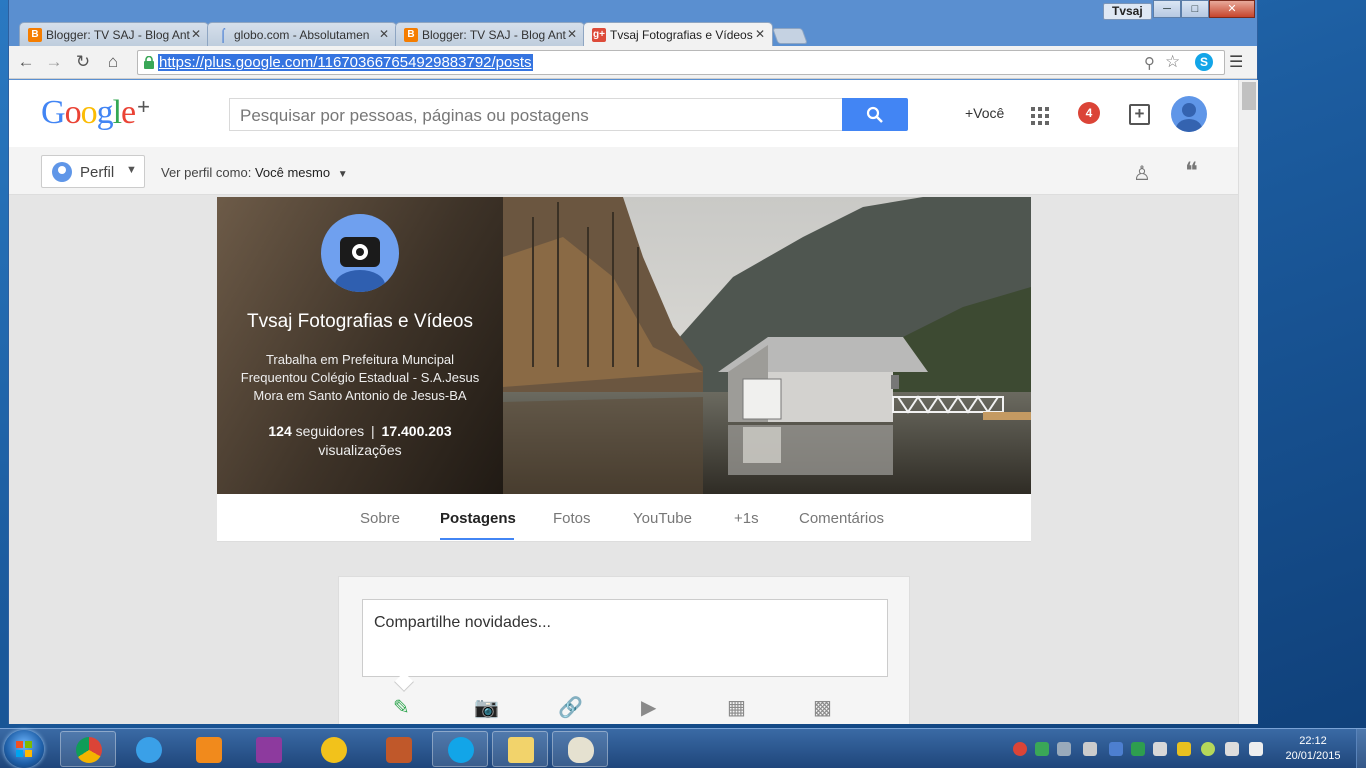 Image resolution: width=1366 pixels, height=768 pixels. I want to click on title-bar: Tvsaj ─ □ ✕, so click(633, 11).